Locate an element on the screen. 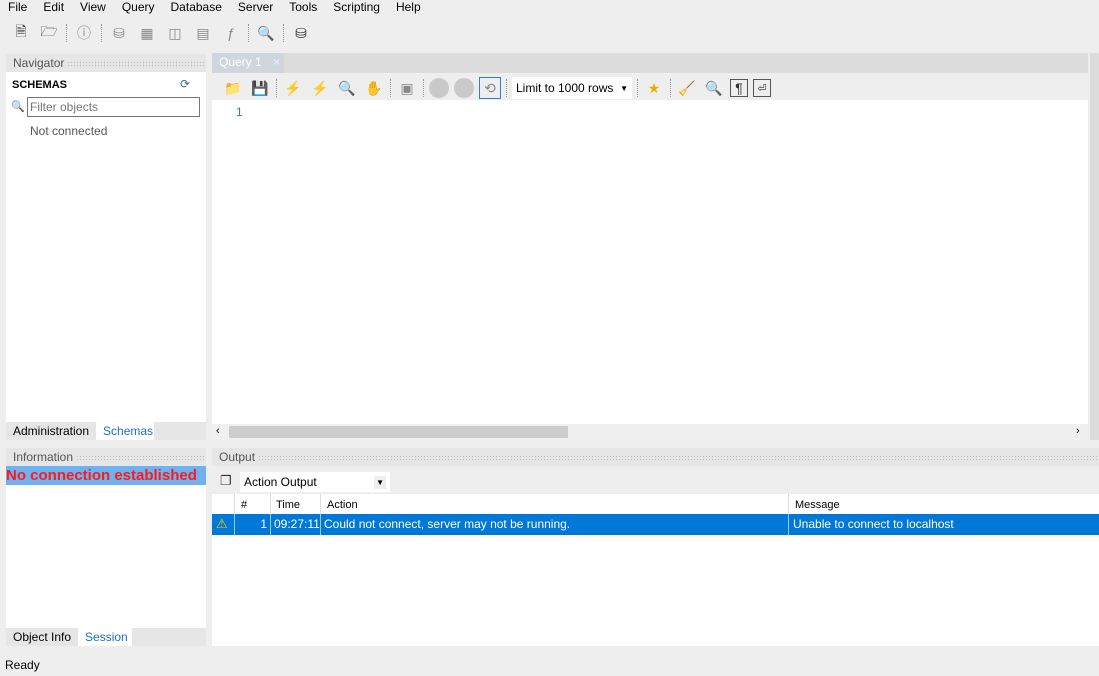  horizontal-scrollbar: ‹ › is located at coordinates (650, 432).